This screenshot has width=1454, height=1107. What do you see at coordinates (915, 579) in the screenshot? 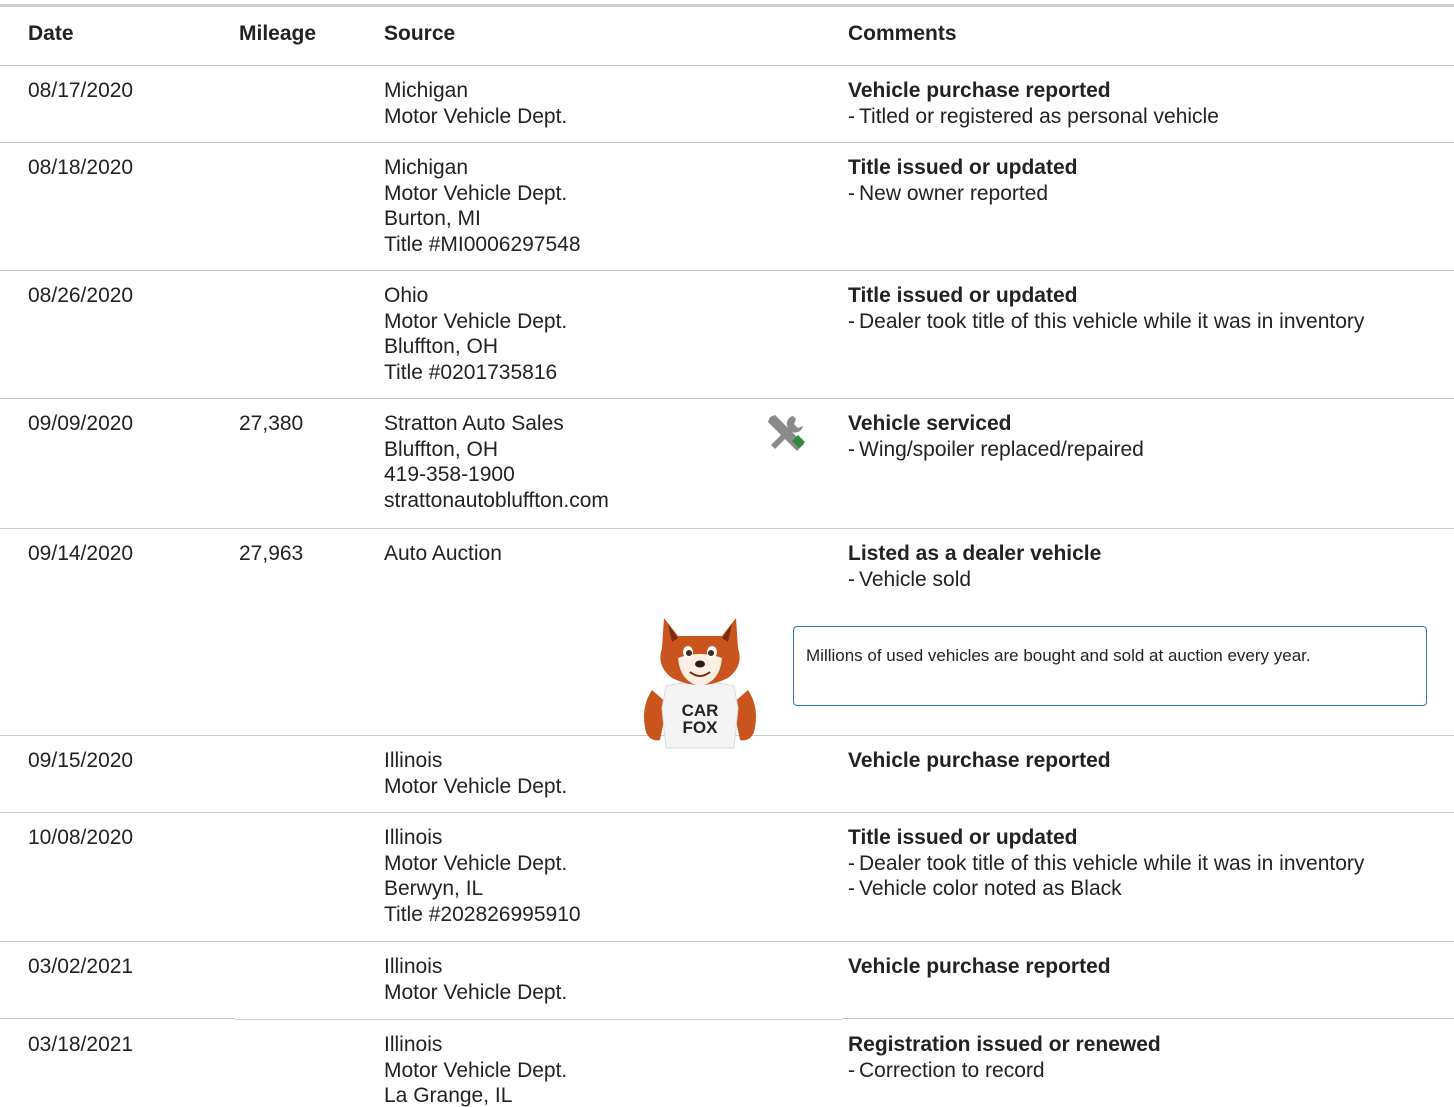
I see `comment-item-text: Vehicle sold` at bounding box center [915, 579].